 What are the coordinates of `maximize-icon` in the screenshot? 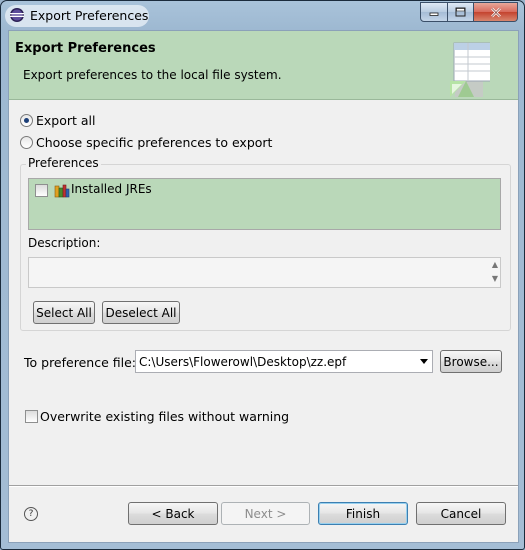 It's located at (460, 12).